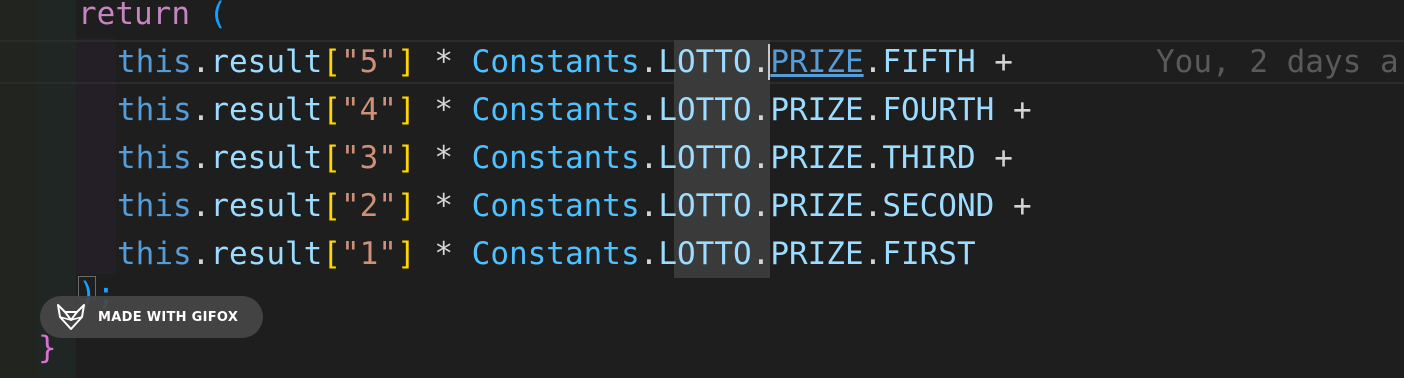 Image resolution: width=1404 pixels, height=378 pixels. Describe the element at coordinates (368, 110) in the screenshot. I see `string-literal: "4"` at that location.